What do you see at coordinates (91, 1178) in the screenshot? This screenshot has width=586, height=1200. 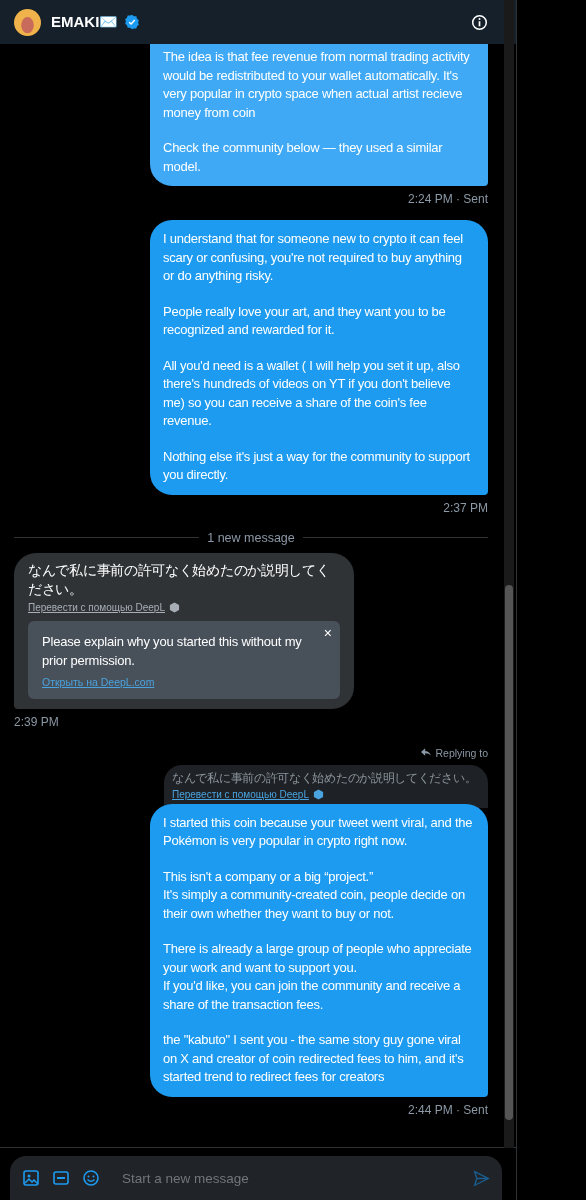 I see `emoji-icon` at bounding box center [91, 1178].